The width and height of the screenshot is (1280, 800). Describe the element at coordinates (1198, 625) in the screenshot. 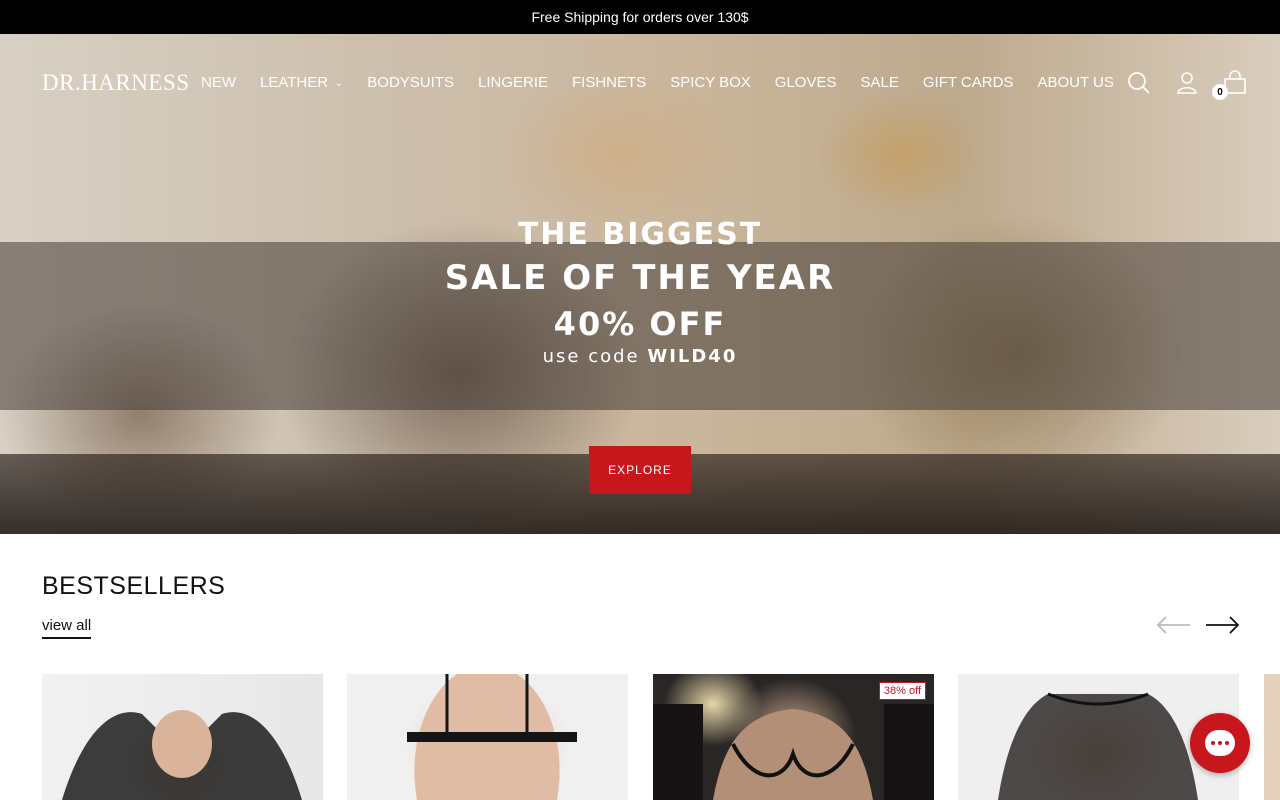

I see `carousel-controls` at that location.